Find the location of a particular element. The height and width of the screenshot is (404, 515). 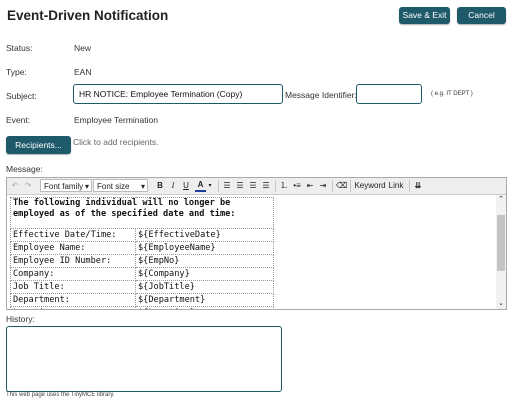

align-left-icon: ☰ is located at coordinates (227, 186).